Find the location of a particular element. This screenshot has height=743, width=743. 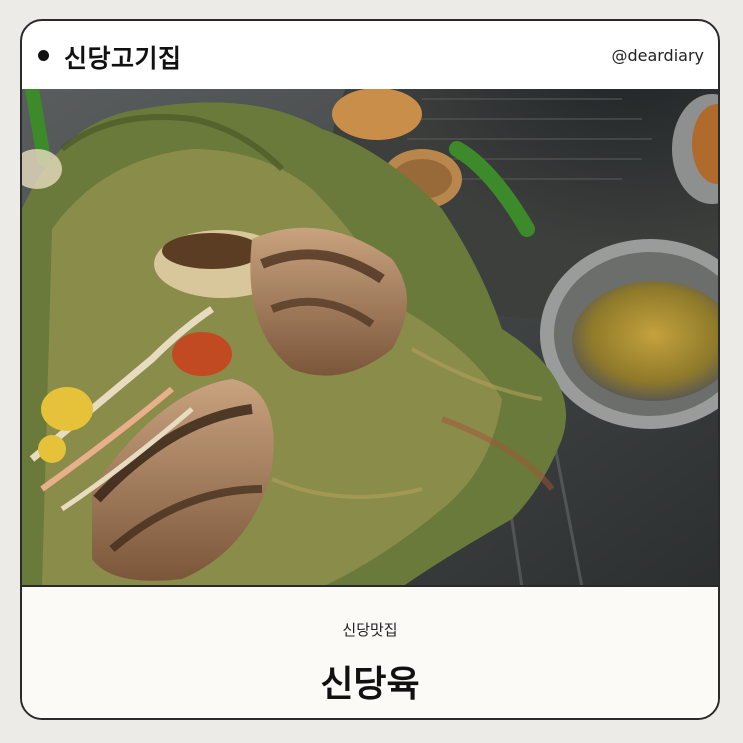

account-handle: @deardiary is located at coordinates (657, 55).